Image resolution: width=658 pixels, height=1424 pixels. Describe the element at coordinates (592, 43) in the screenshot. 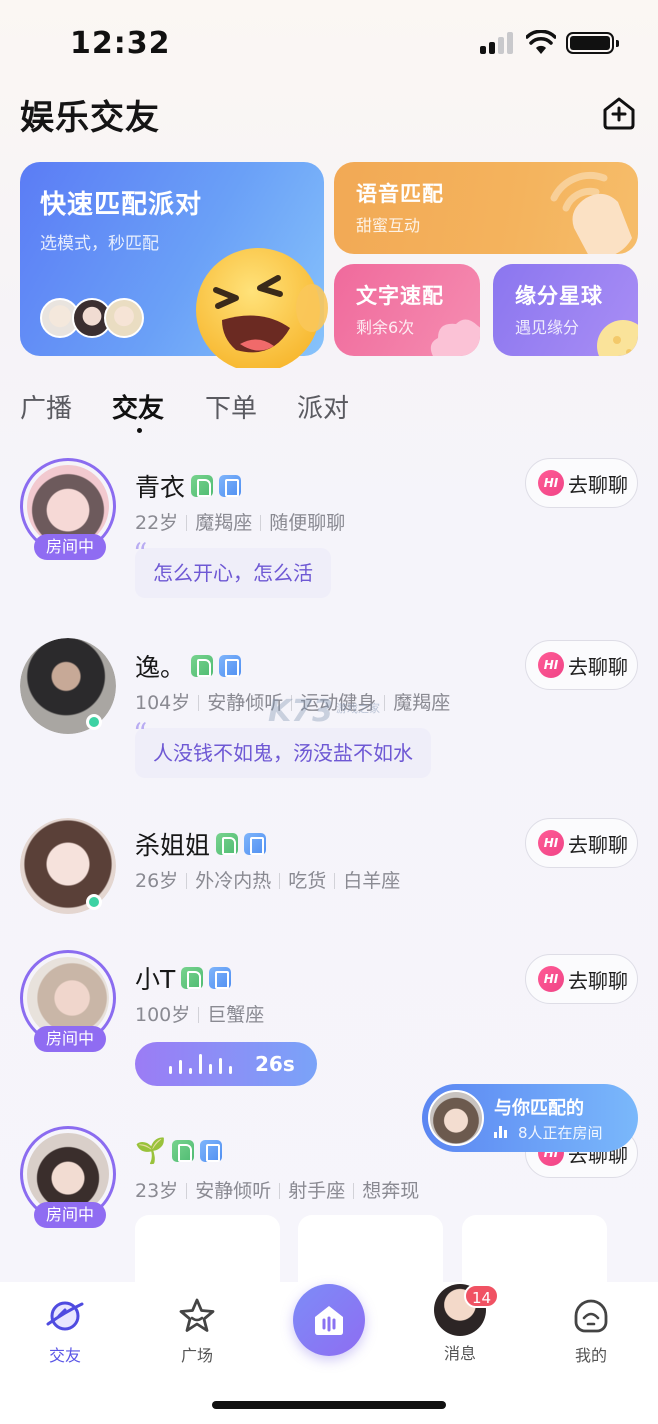

I see `battery-icon` at that location.